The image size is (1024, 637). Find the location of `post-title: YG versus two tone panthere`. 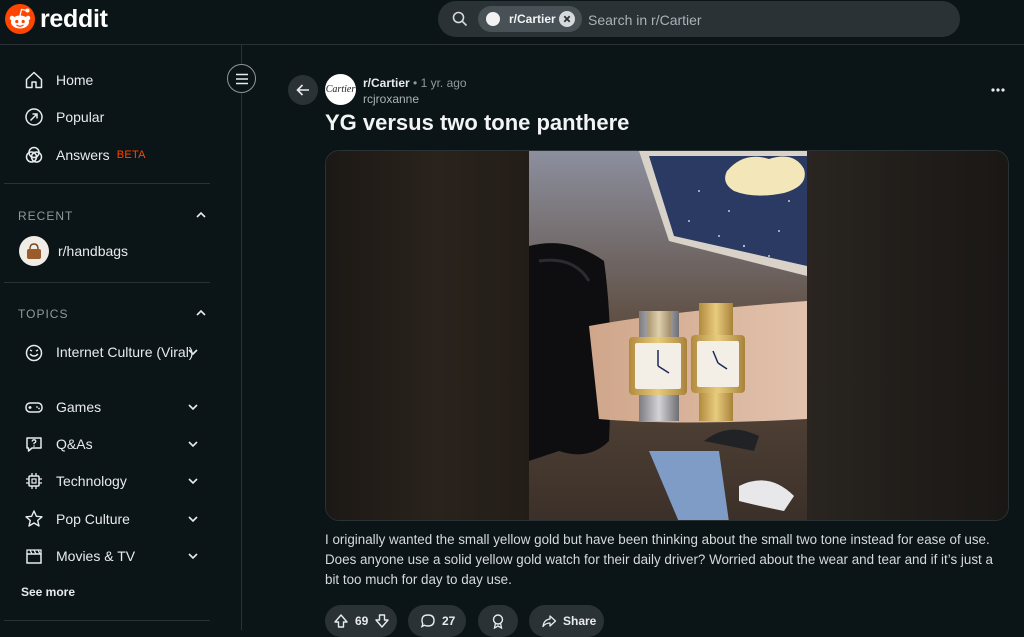

post-title: YG versus two tone panthere is located at coordinates (477, 122).